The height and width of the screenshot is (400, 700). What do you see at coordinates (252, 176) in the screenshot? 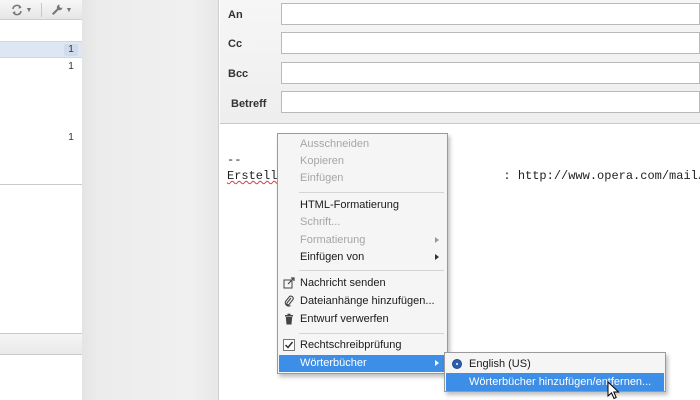
I see `signature-text: Erstell` at bounding box center [252, 176].